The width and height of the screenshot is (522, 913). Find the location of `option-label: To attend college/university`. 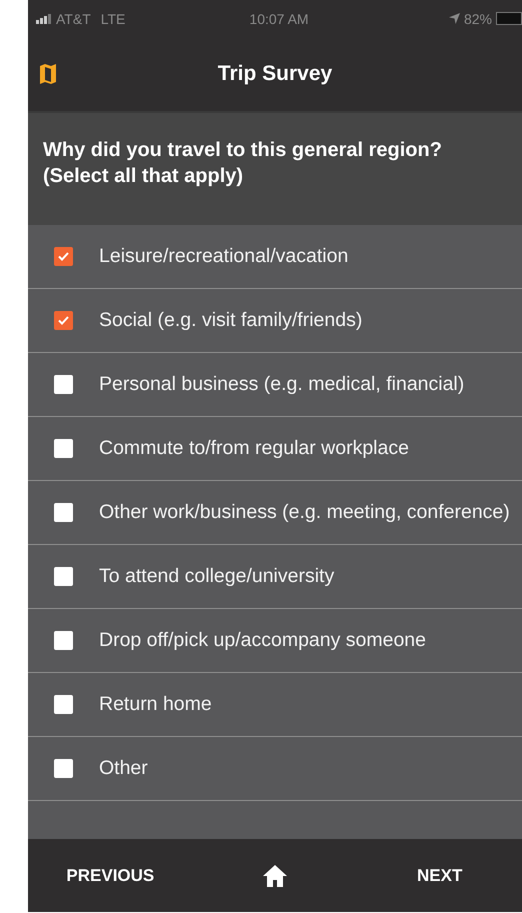

option-label: To attend college/university is located at coordinates (216, 576).